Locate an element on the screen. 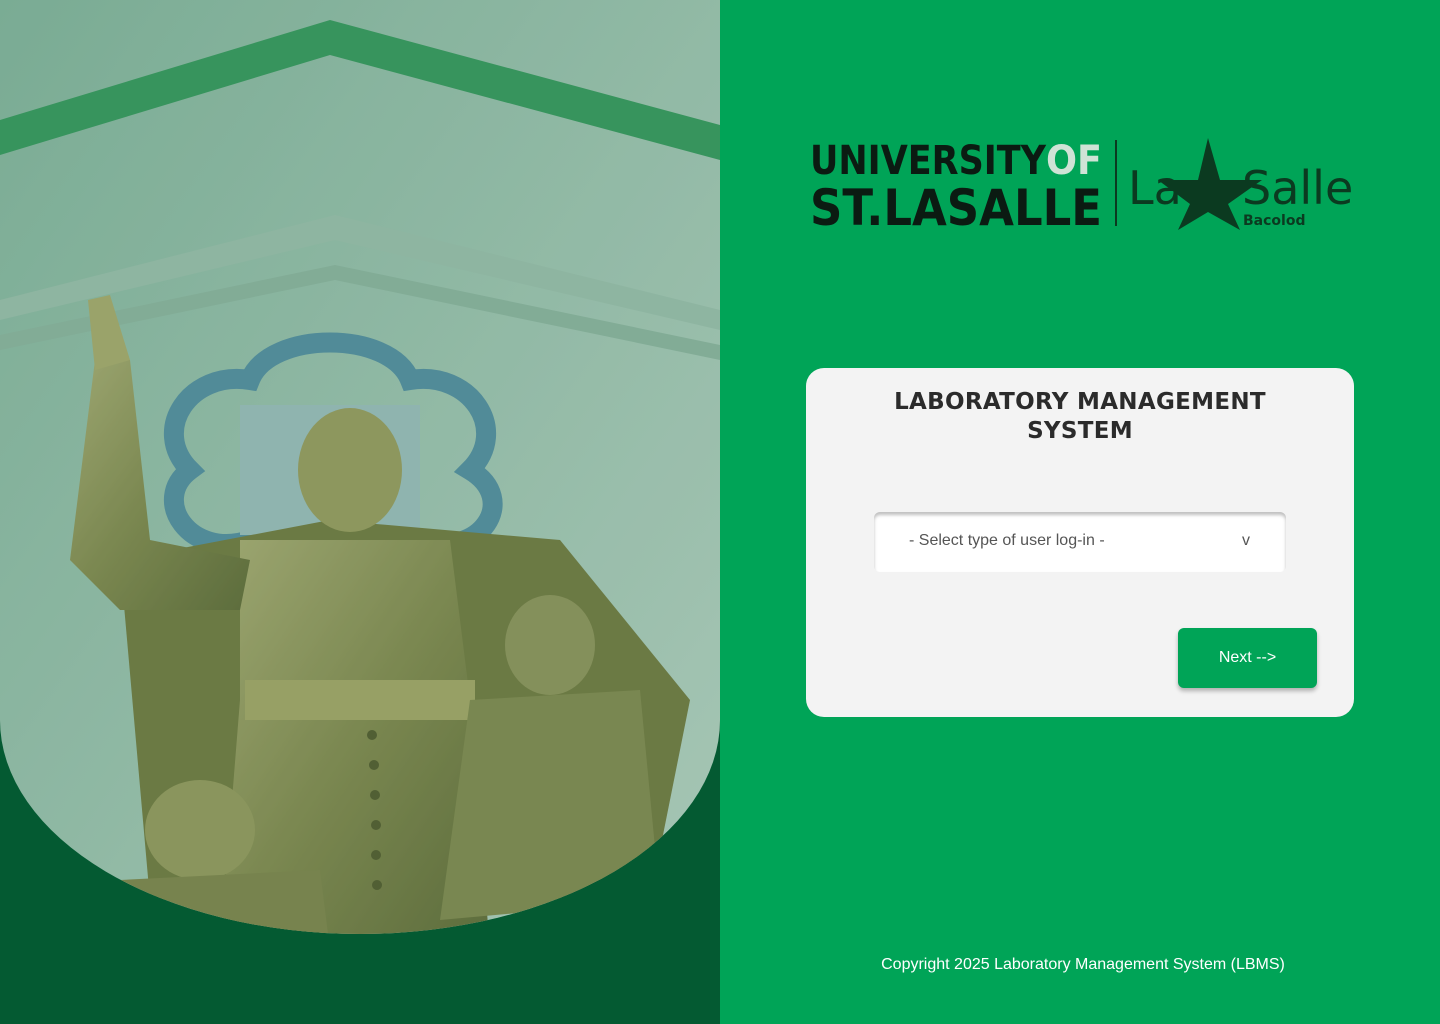  select-placeholder: - Select type of user log-in - is located at coordinates (1007, 540).